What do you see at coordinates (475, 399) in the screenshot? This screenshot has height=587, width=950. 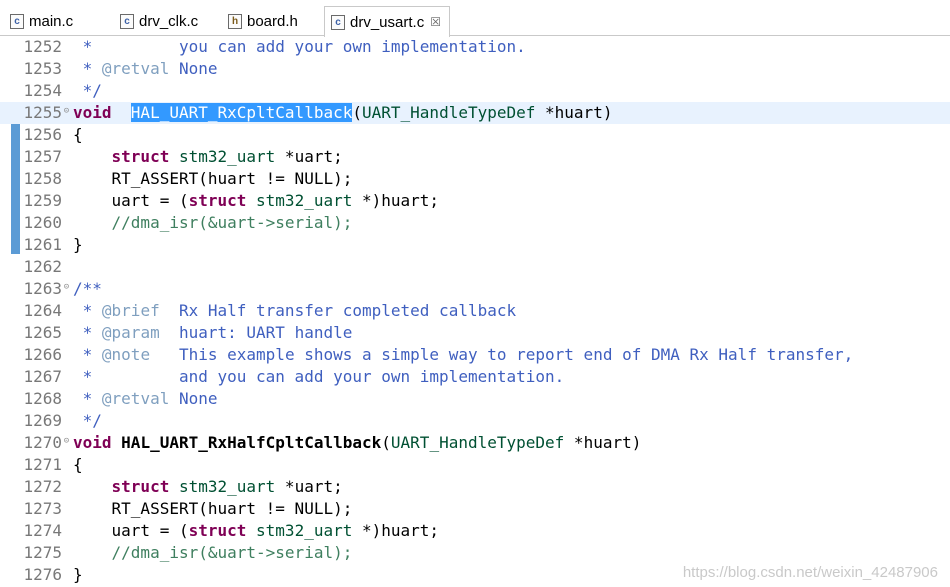 I see `code-line: 1268 * @retval None` at bounding box center [475, 399].